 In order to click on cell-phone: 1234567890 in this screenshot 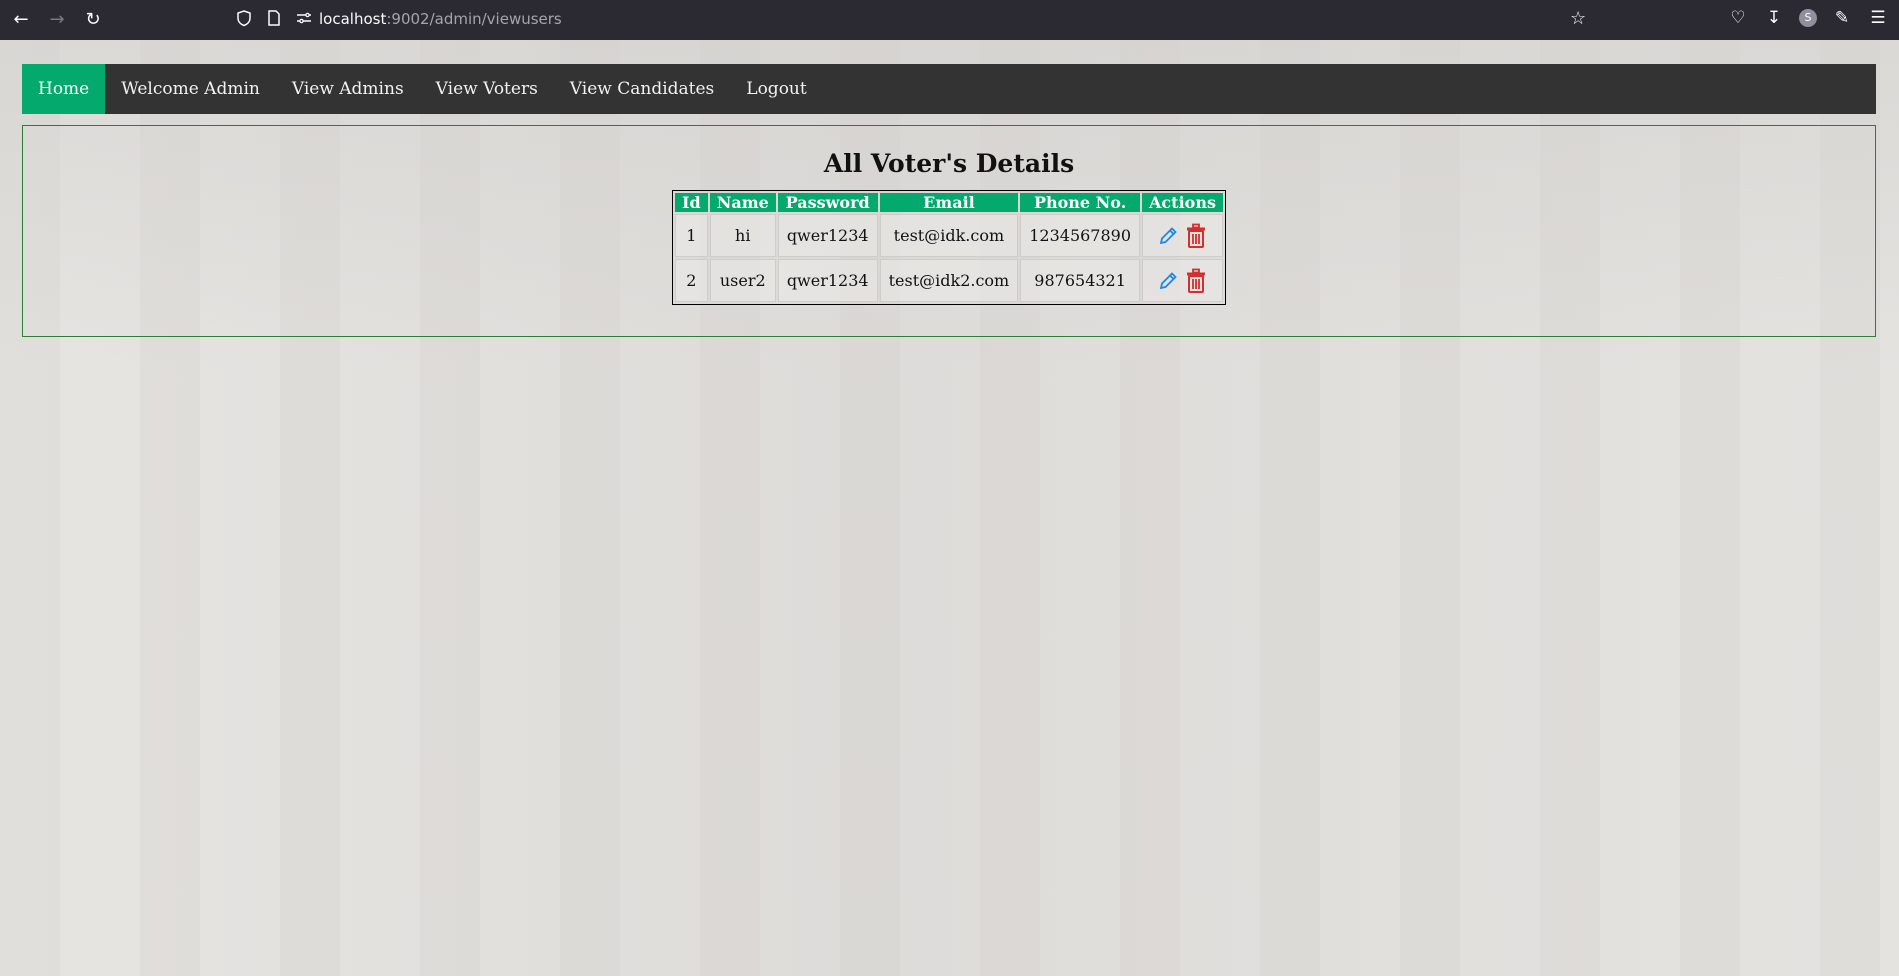, I will do `click(1080, 235)`.